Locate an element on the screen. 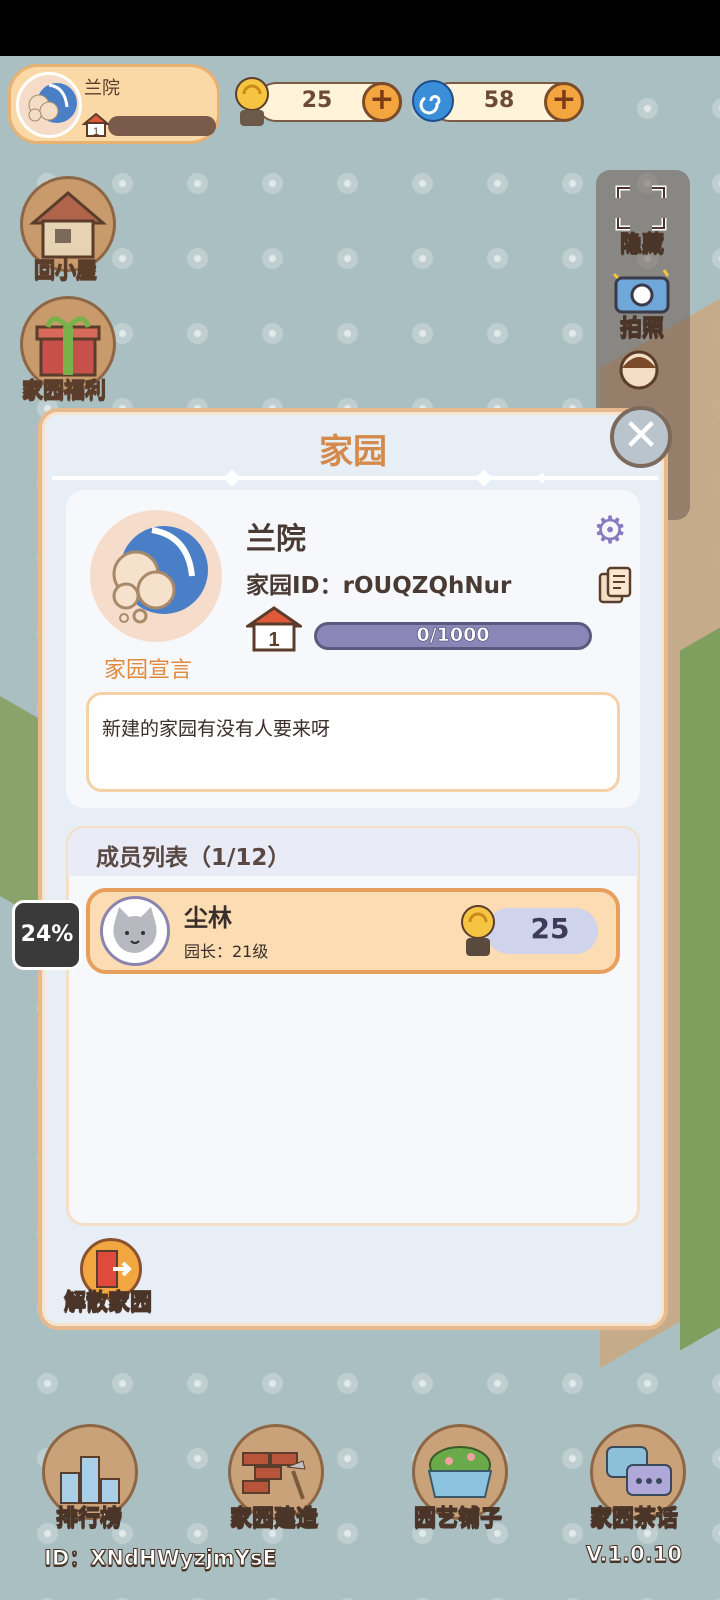 The height and width of the screenshot is (1600, 720). close-button: ✕ is located at coordinates (641, 437).